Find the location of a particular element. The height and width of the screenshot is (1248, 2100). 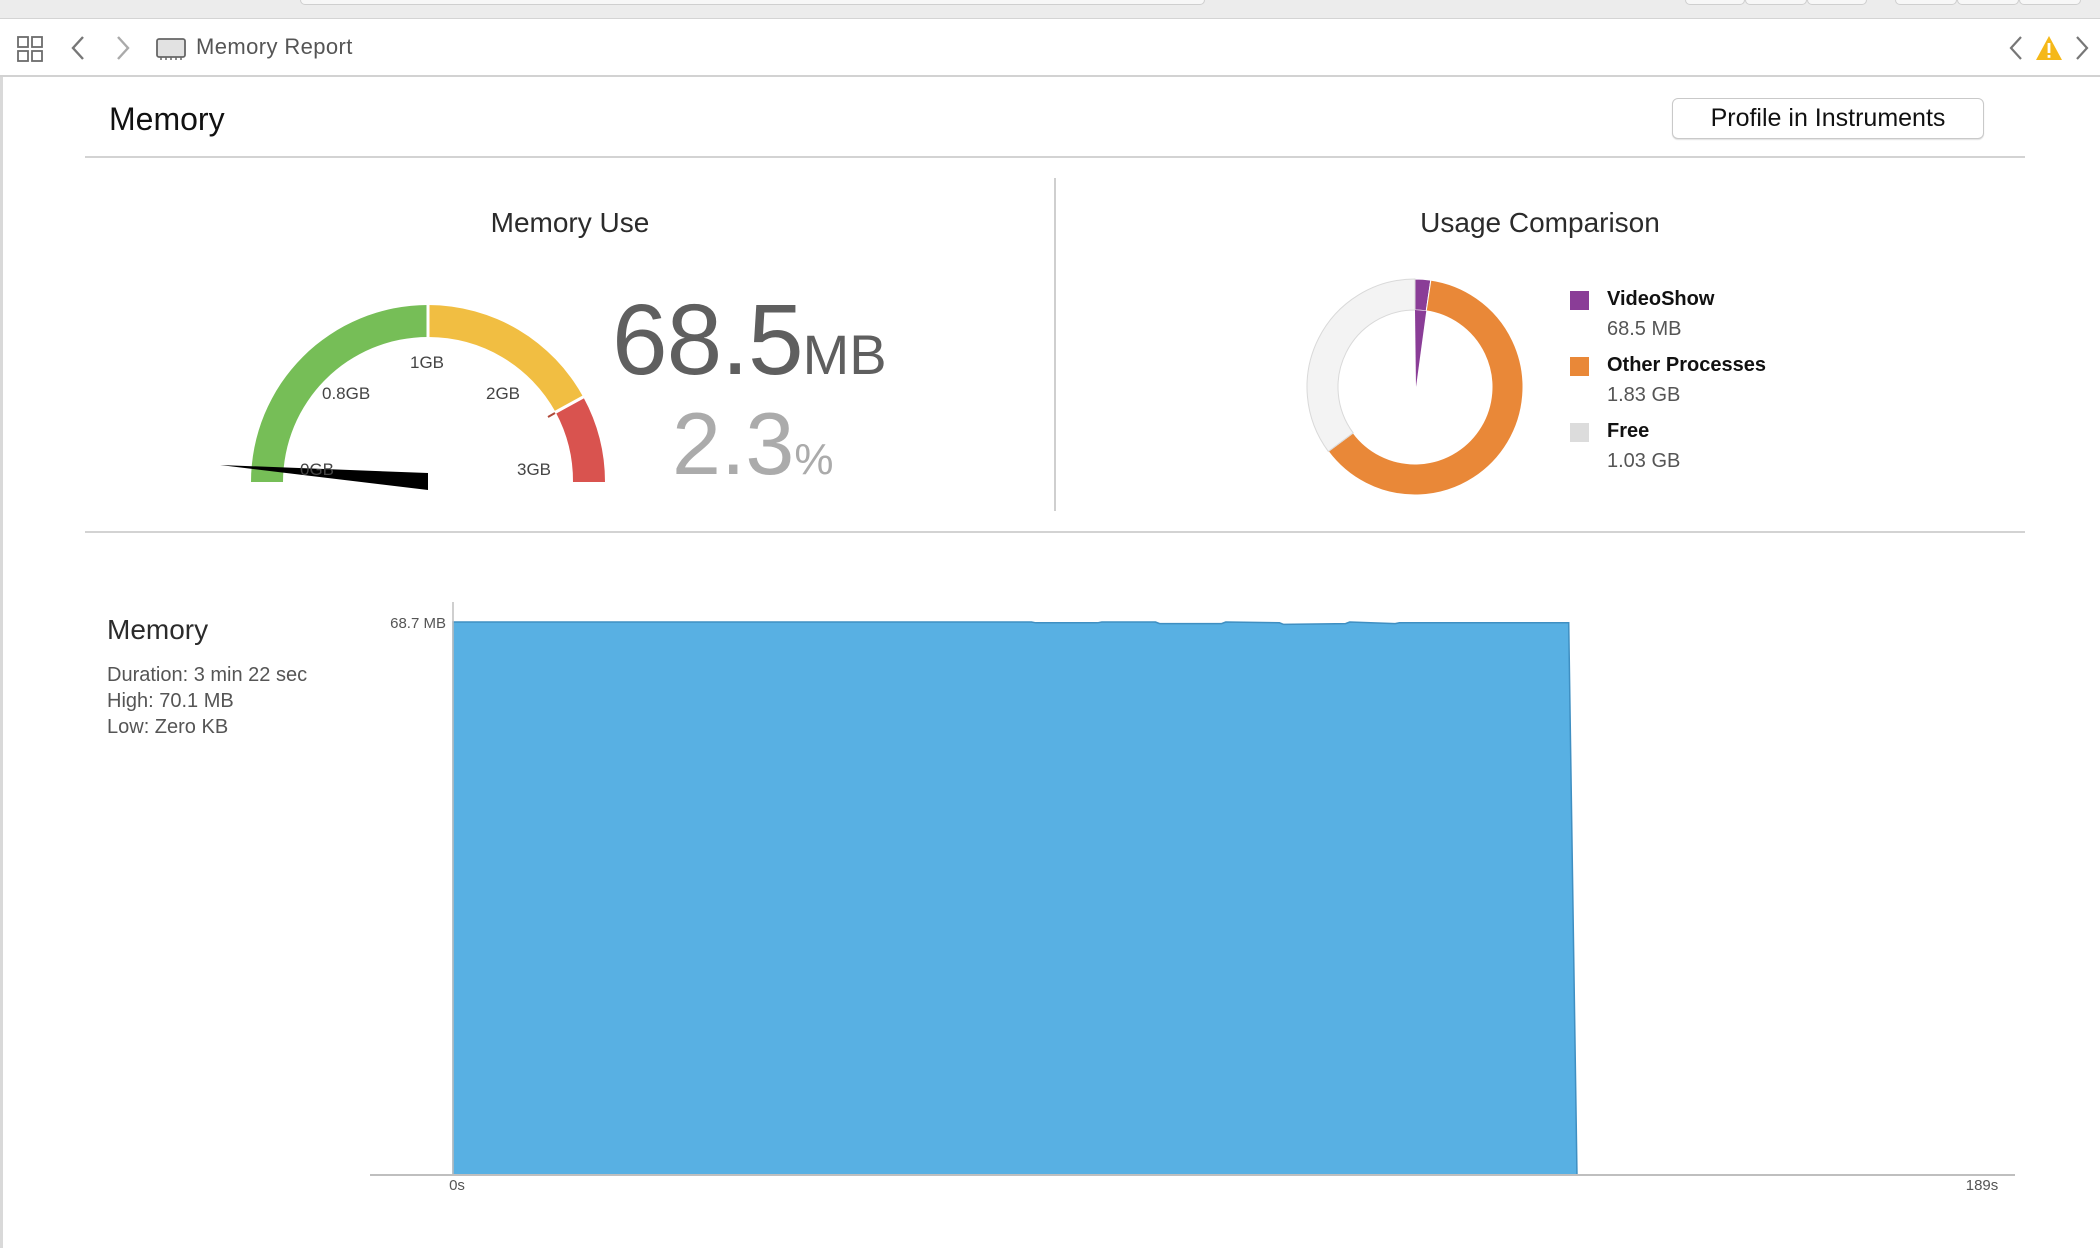

editor-left-border is located at coordinates (1, 662).